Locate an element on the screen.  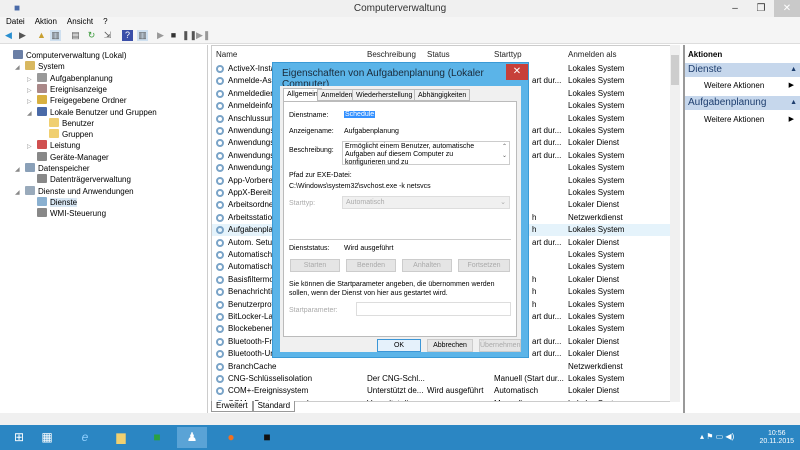
tab-standard: Standard is located at coordinates (274, 406).